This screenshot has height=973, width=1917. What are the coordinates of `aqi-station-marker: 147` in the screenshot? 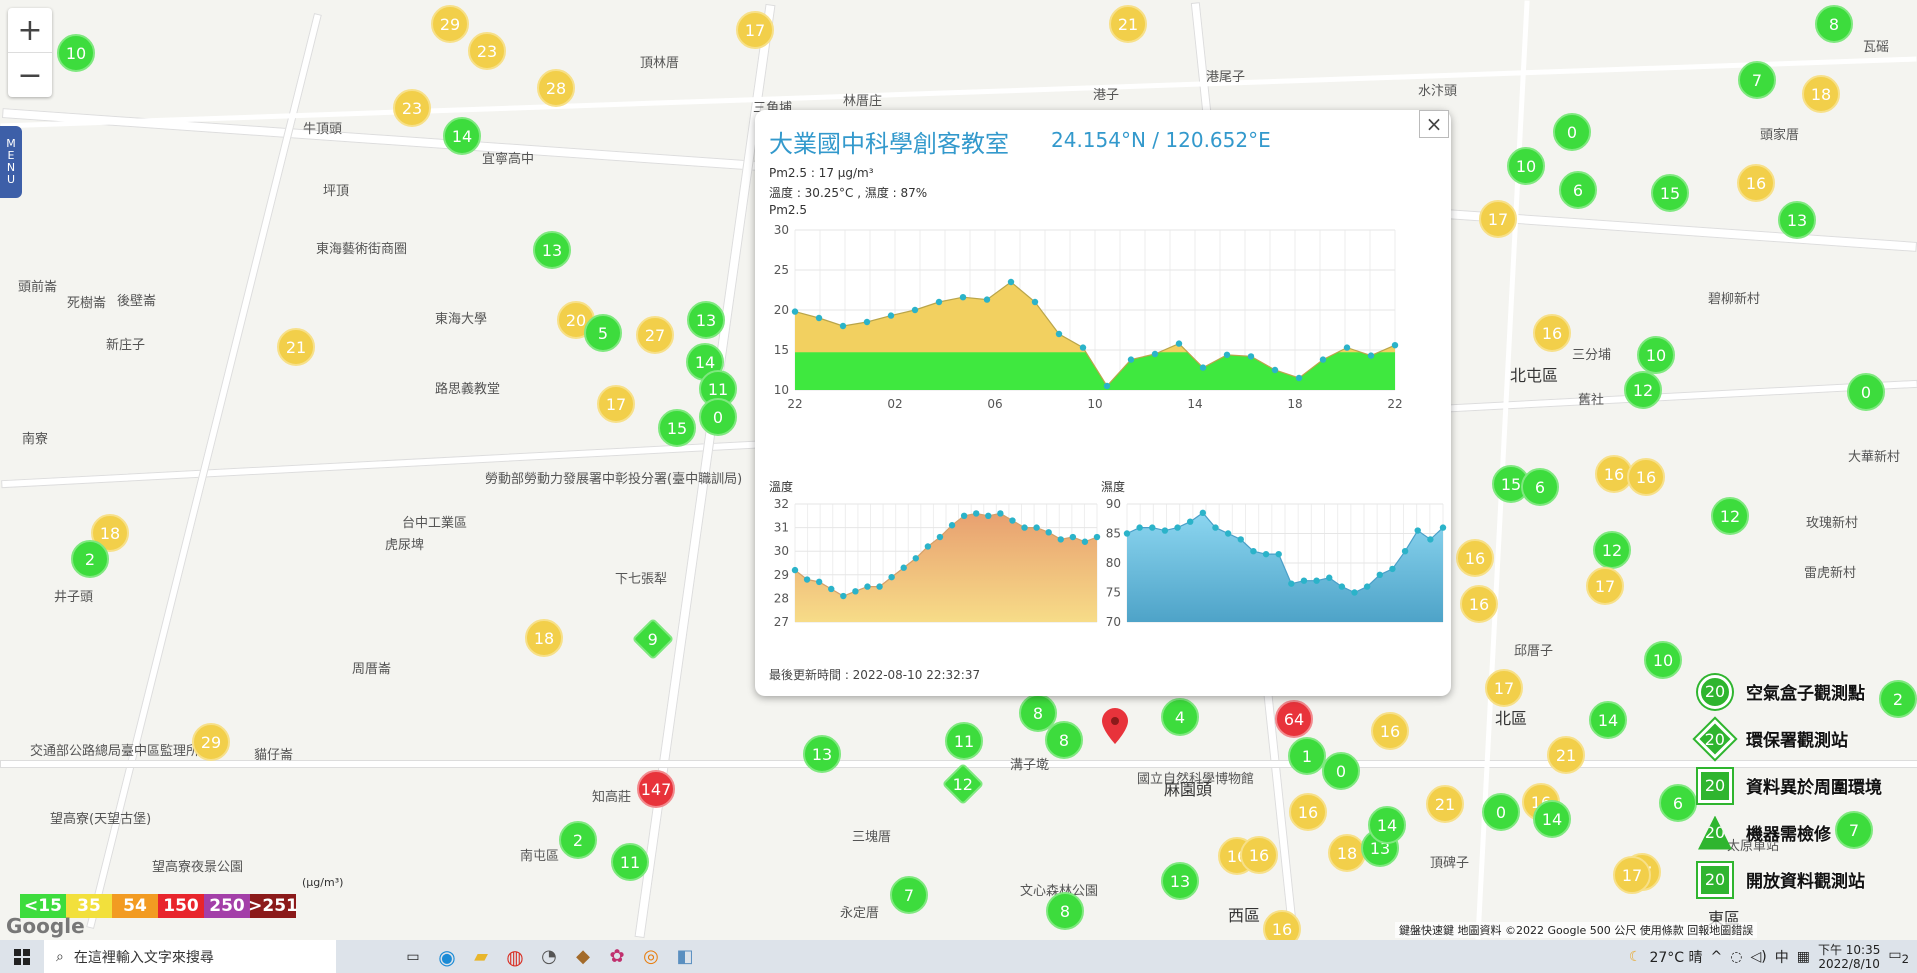 It's located at (656, 789).